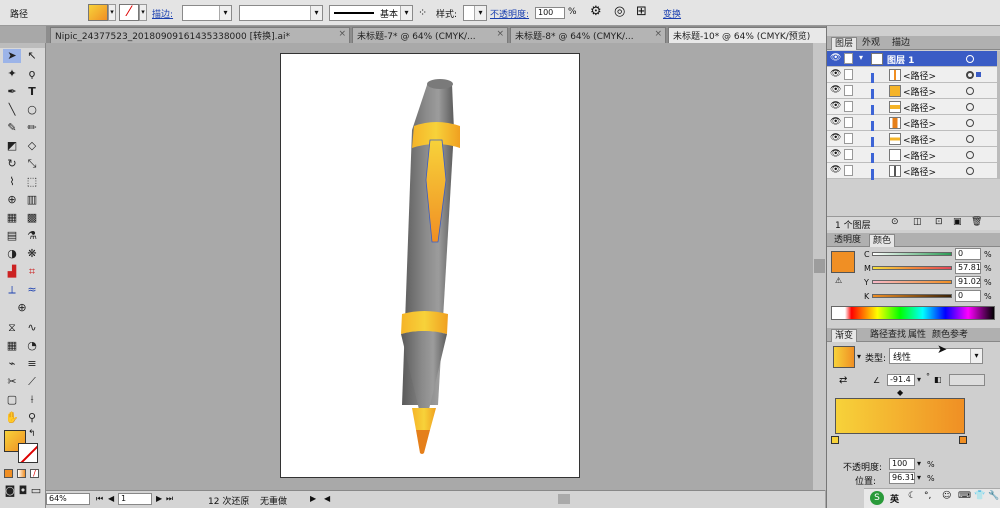  What do you see at coordinates (36, 491) in the screenshot?
I see `screen-mode-icon: ▭` at bounding box center [36, 491].